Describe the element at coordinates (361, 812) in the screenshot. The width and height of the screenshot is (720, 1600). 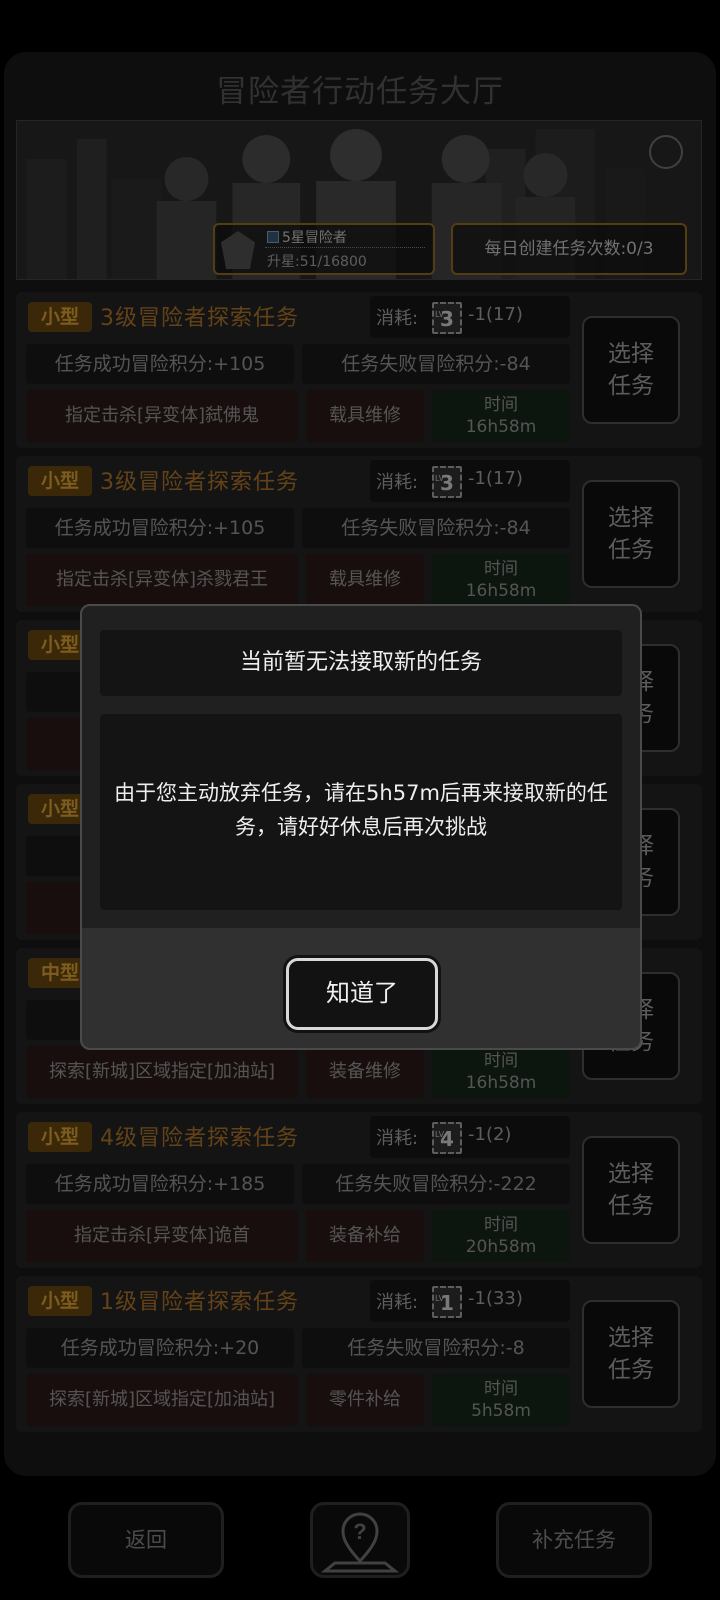
I see `dialog-message: 由于您主动放弃任务，请在5h57m后再来接取新的任务，请好好休息后再次挑战` at that location.